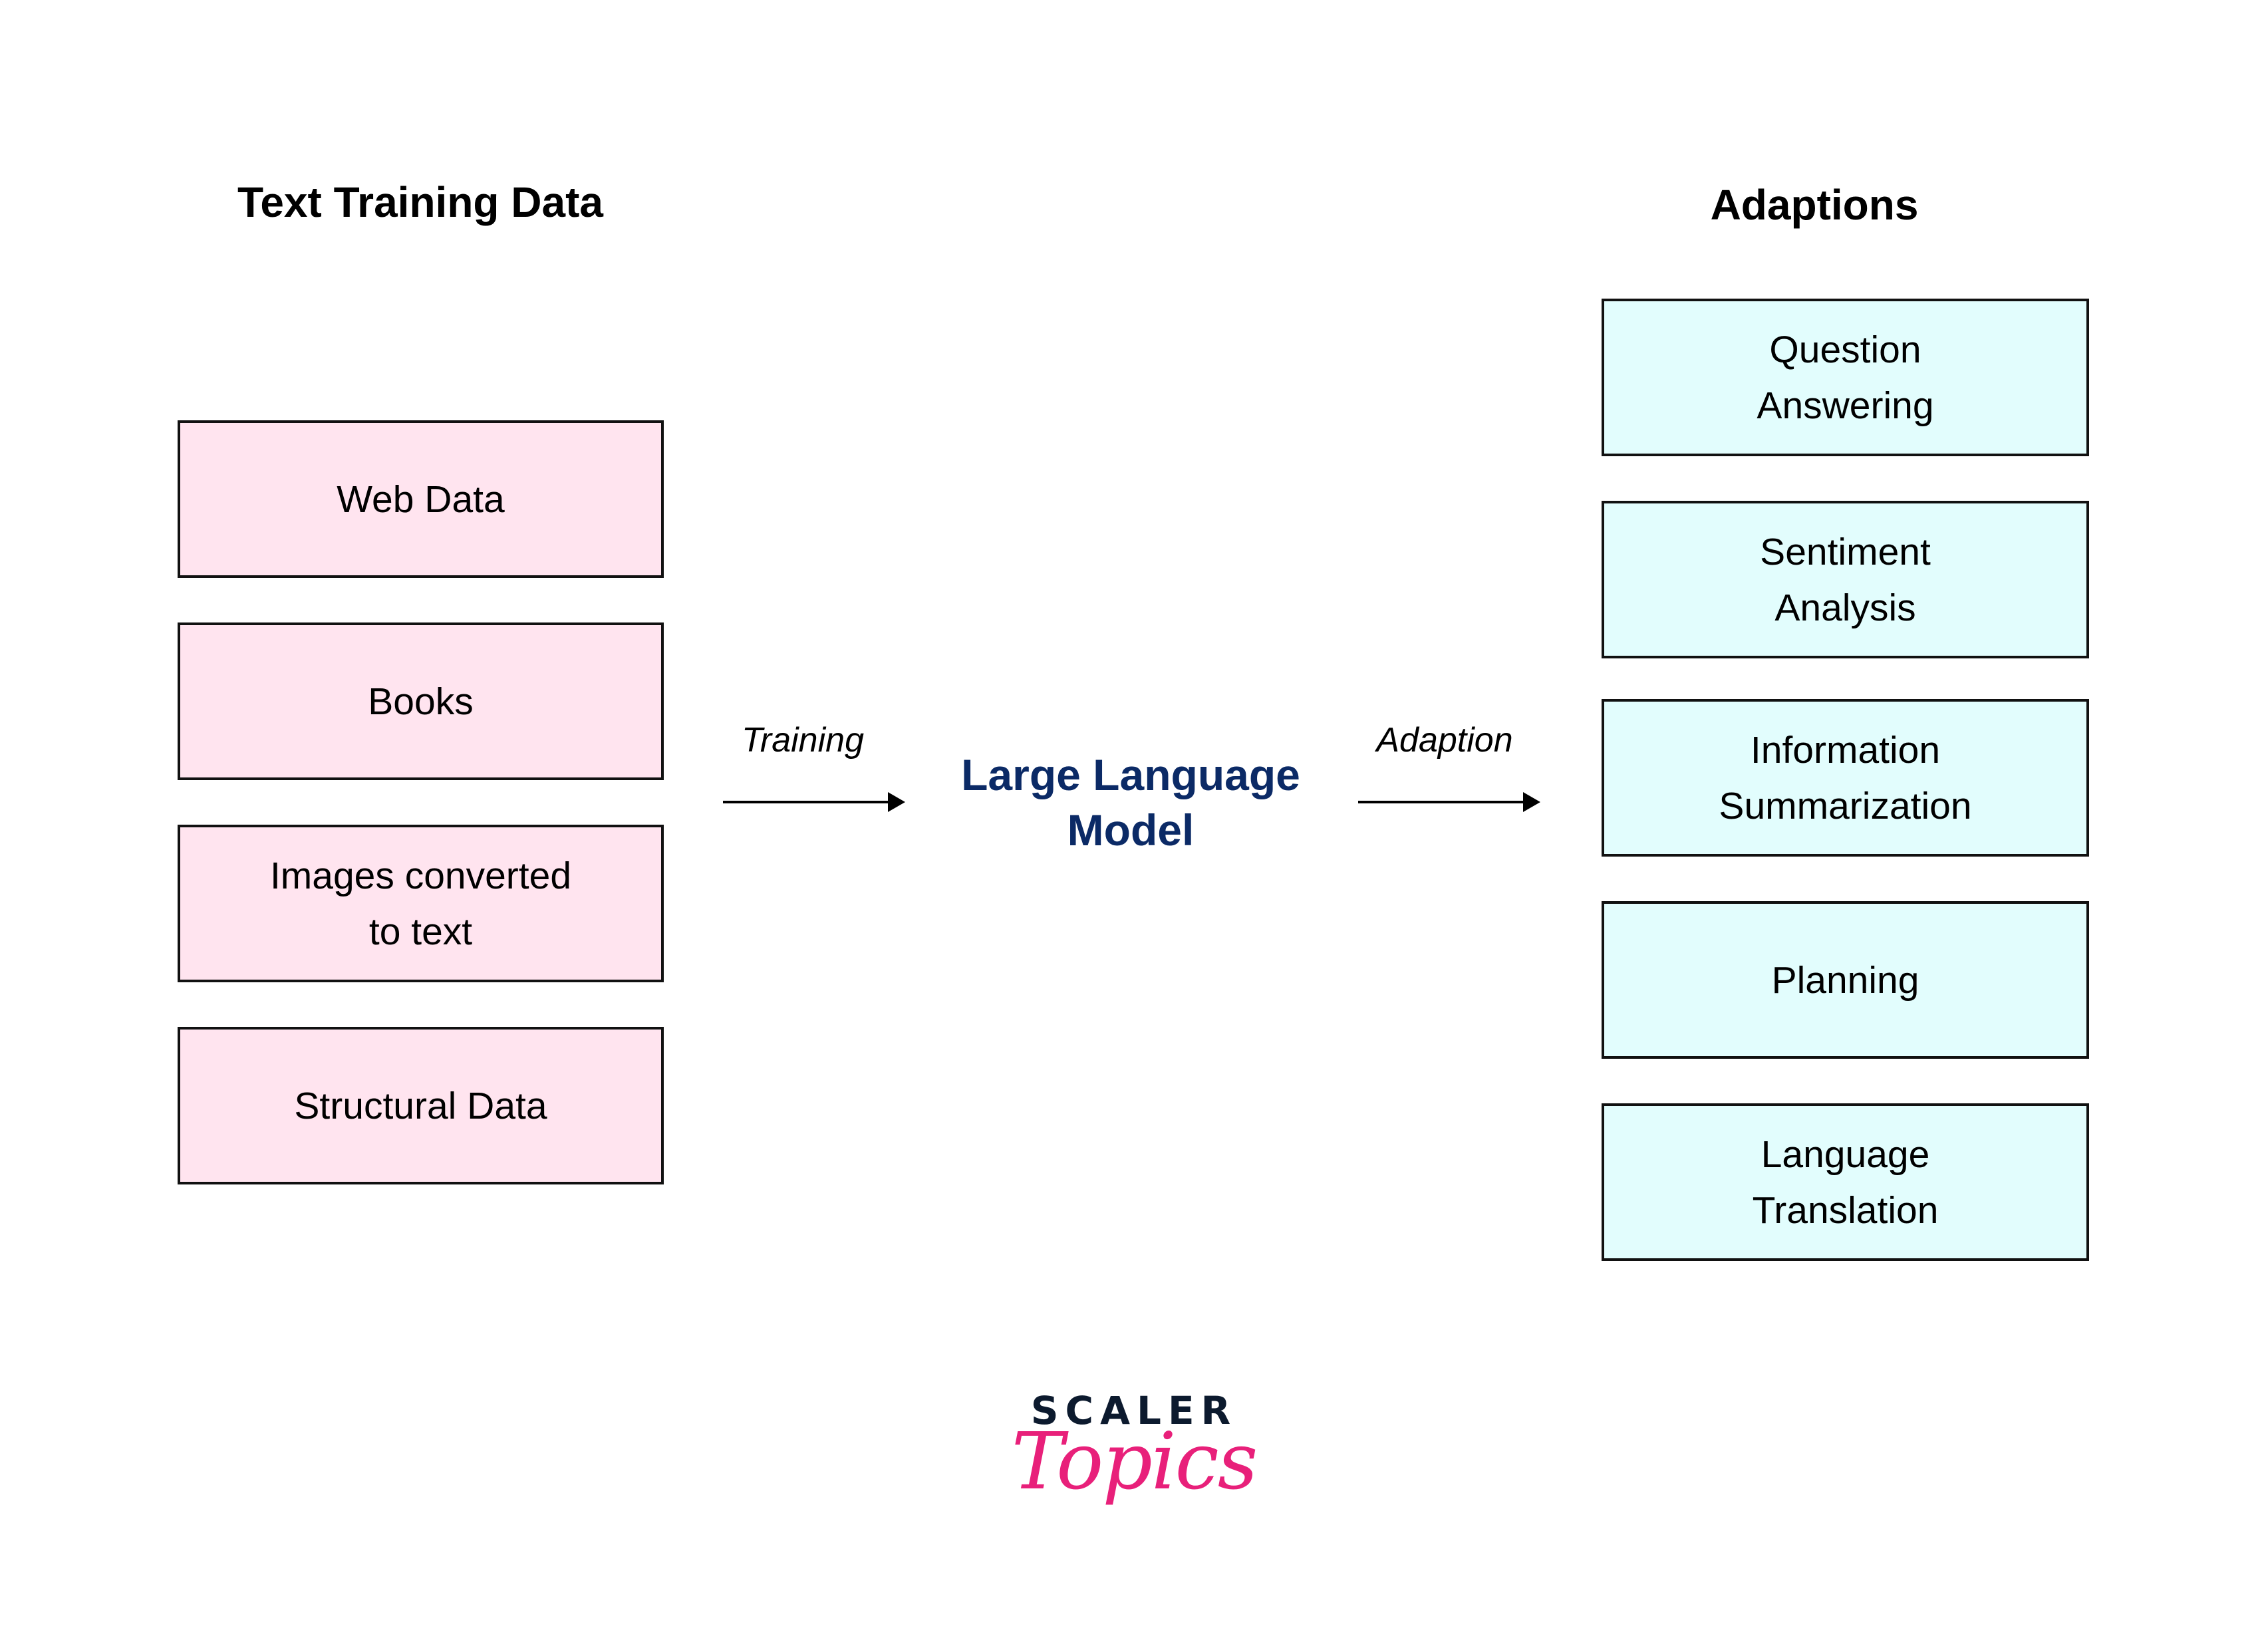  I want to click on logo-topics-text: Topics, so click(1135, 1461).